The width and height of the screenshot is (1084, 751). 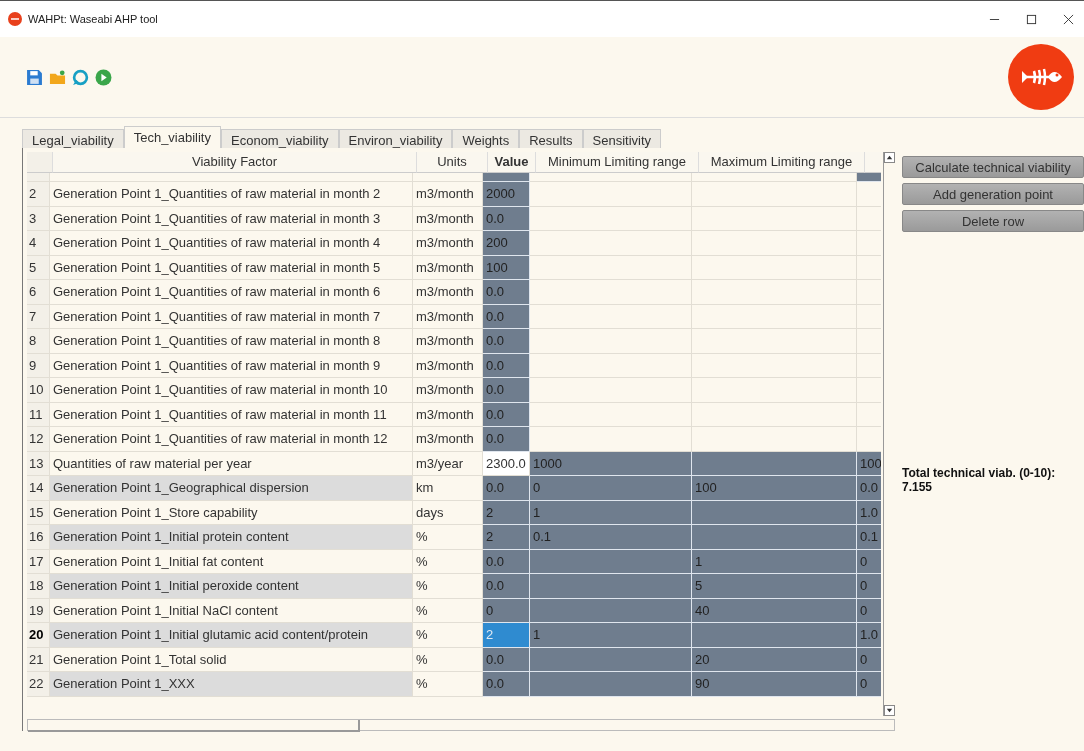 I want to click on action-button: Calculate technical viability, so click(x=993, y=167).